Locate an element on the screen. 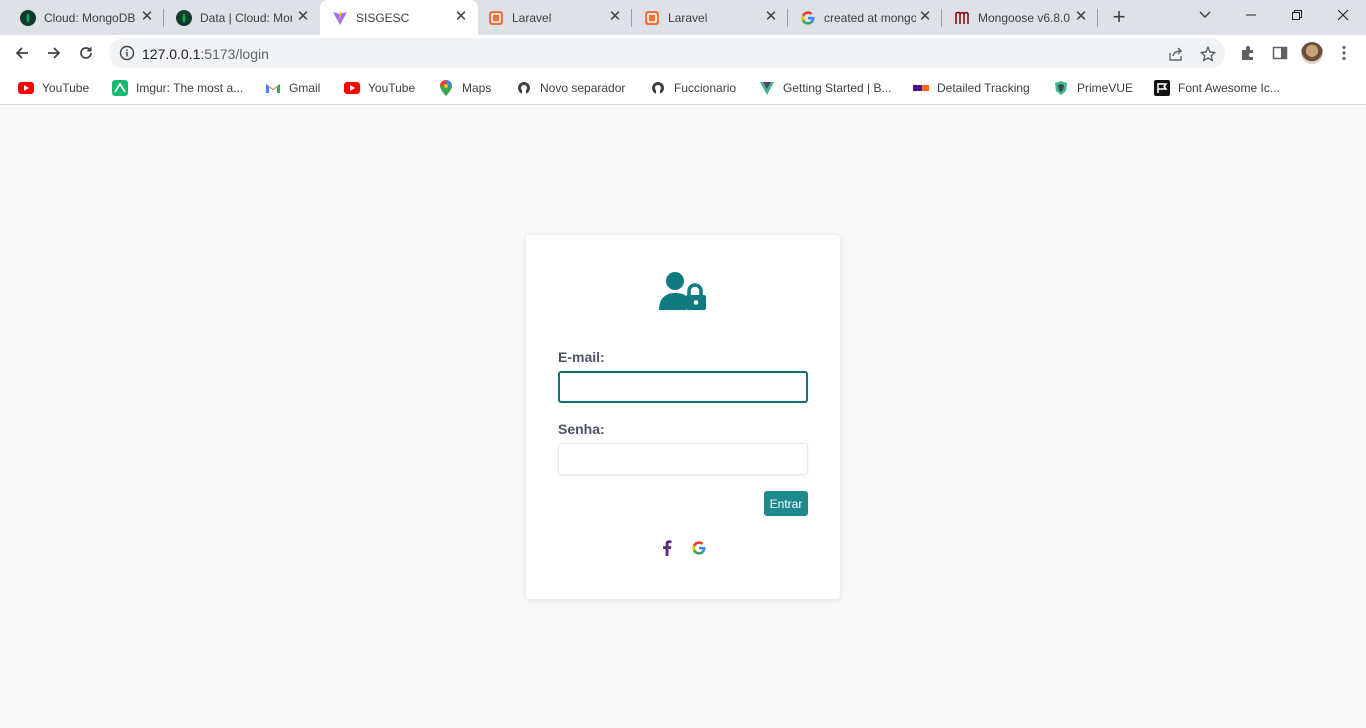  primevue-icon is located at coordinates (1061, 88).